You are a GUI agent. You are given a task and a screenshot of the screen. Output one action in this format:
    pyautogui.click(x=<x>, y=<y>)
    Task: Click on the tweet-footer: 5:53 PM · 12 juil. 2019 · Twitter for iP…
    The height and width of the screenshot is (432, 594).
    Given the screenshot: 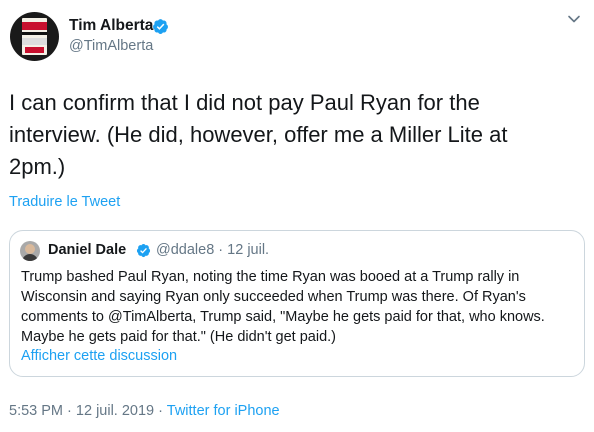 What is the action you would take?
    pyautogui.click(x=144, y=411)
    